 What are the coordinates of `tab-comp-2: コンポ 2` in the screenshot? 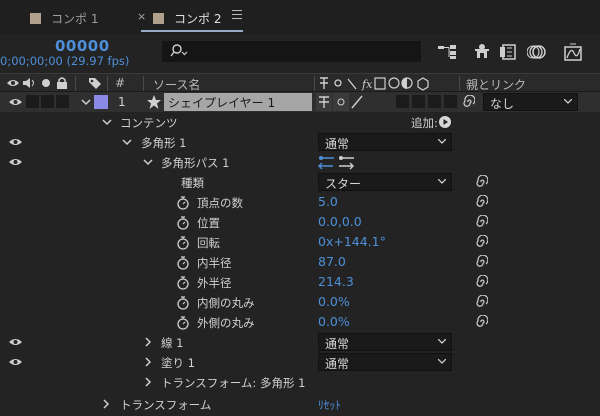 It's located at (187, 18).